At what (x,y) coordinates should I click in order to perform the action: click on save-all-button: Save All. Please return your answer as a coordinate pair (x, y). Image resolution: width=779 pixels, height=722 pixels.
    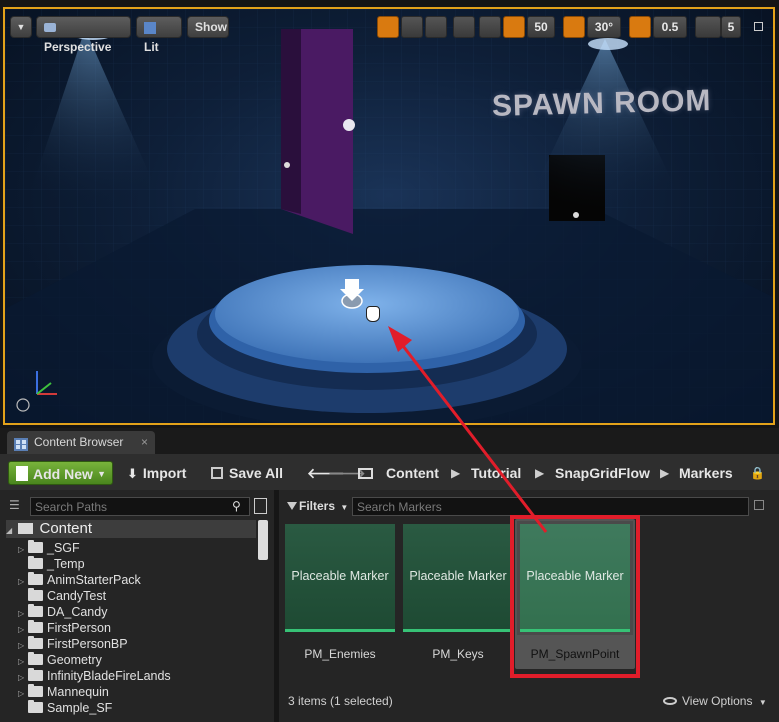
    Looking at the image, I should click on (247, 473).